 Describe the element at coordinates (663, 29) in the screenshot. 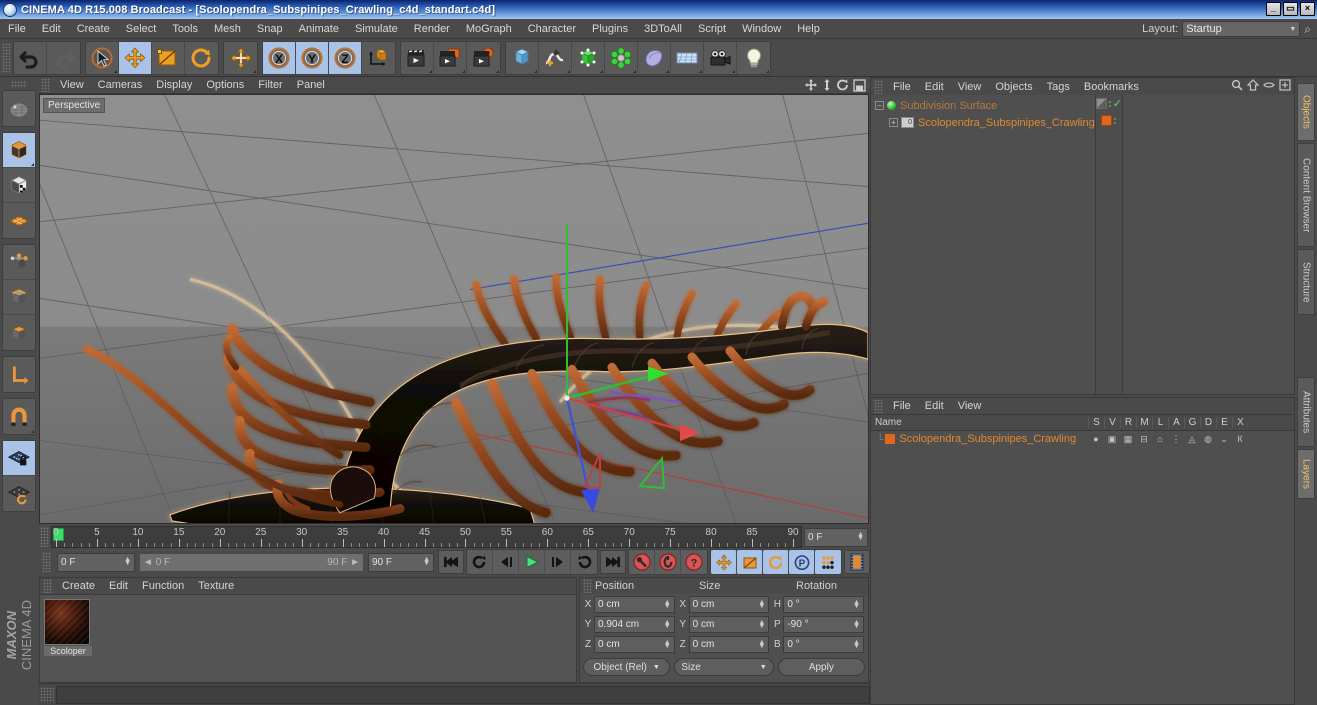

I see `menu-3dtoall: 3DToAll` at that location.